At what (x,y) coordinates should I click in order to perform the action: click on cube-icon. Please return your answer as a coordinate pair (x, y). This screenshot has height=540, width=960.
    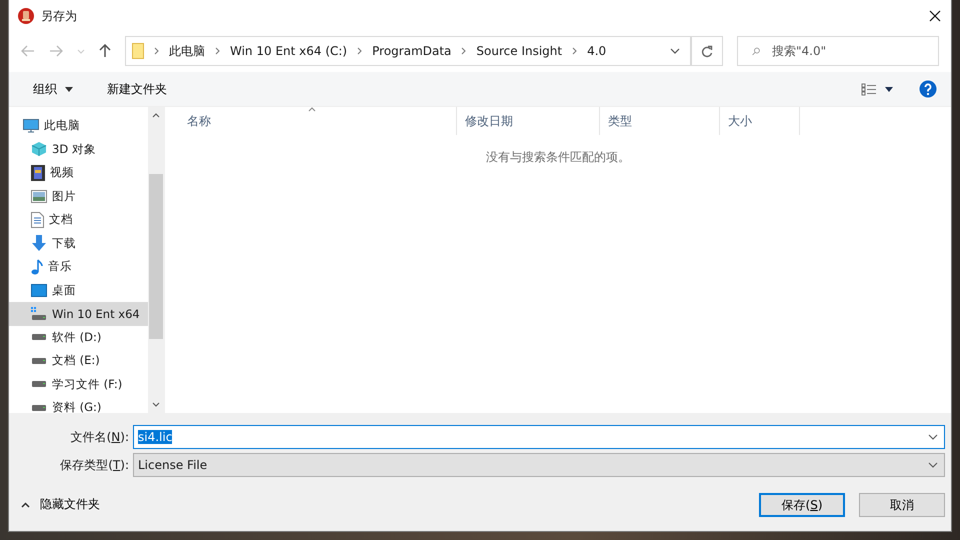
    Looking at the image, I should click on (39, 149).